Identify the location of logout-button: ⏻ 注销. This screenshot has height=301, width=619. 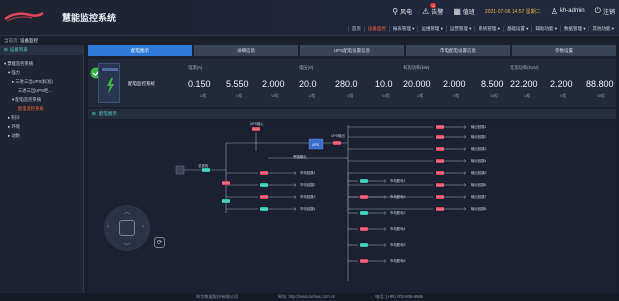
(605, 11).